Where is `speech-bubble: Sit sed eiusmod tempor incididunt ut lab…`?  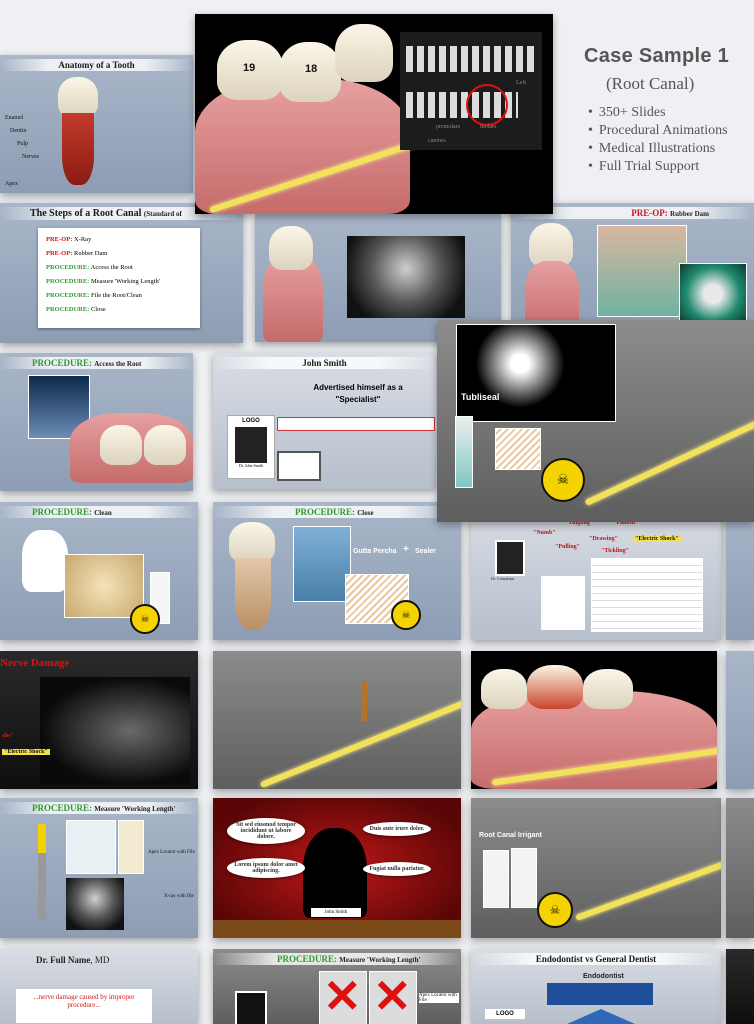 speech-bubble: Sit sed eiusmod tempor incididunt ut lab… is located at coordinates (266, 831).